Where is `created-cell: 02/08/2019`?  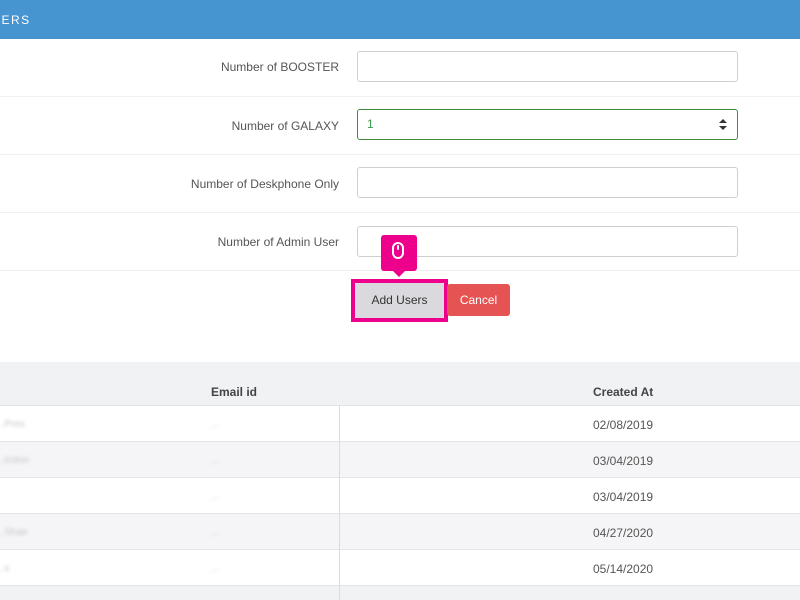 created-cell: 02/08/2019 is located at coordinates (623, 425).